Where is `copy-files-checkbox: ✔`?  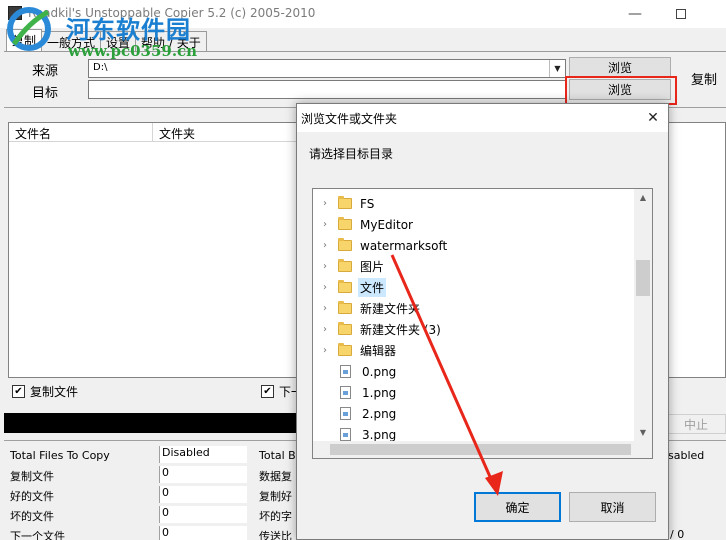 copy-files-checkbox: ✔ is located at coordinates (18, 391).